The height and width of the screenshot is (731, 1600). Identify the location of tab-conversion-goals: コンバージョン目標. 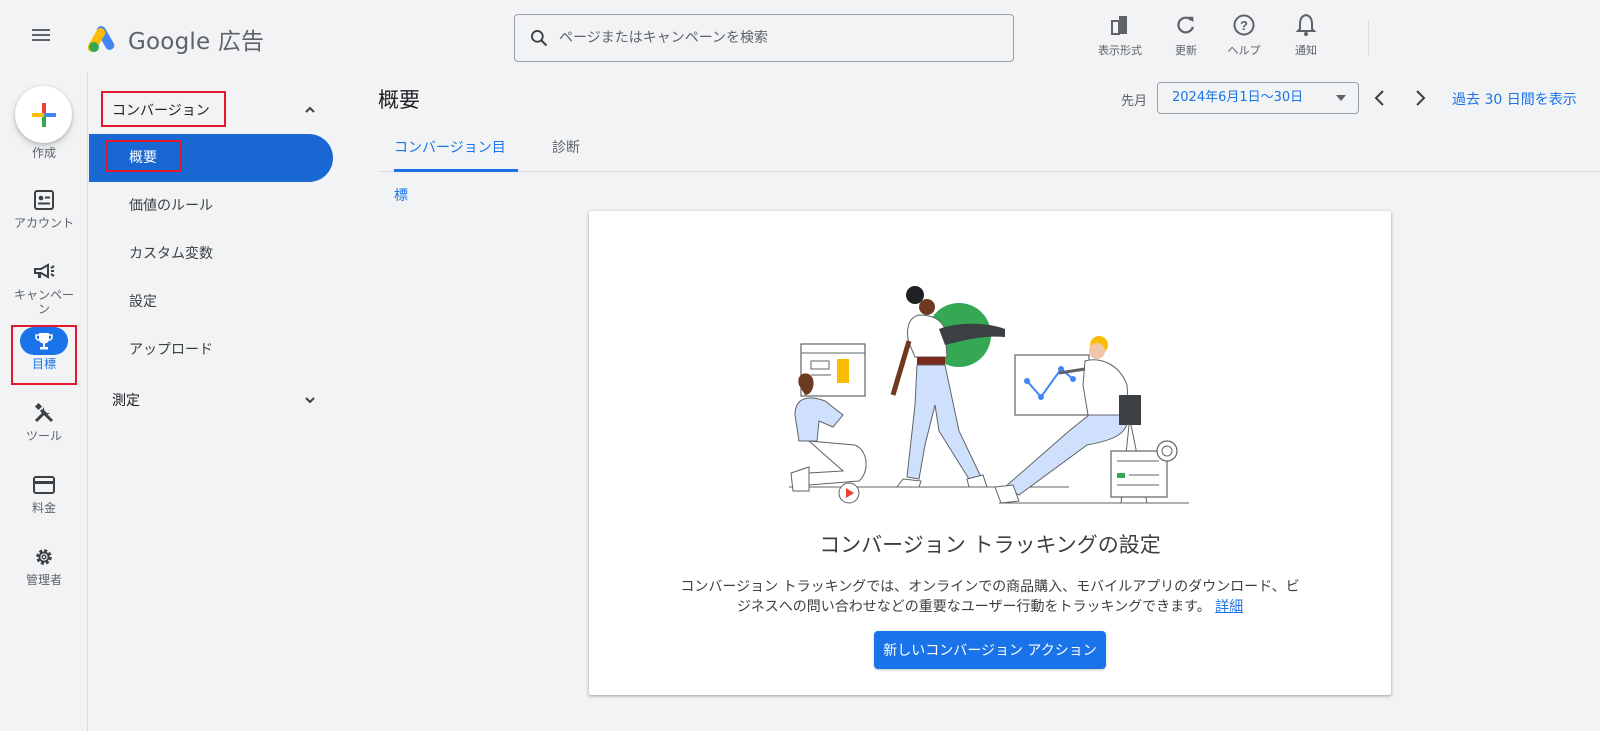
(456, 164).